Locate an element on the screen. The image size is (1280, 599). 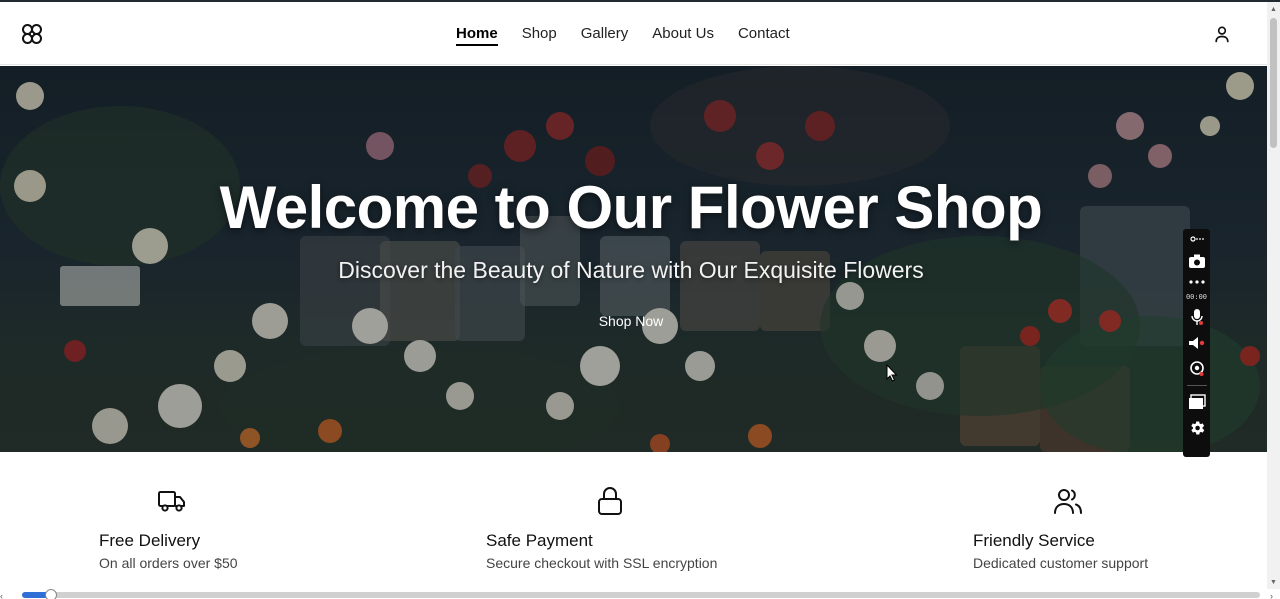
speaker-icon is located at coordinates (1197, 343).